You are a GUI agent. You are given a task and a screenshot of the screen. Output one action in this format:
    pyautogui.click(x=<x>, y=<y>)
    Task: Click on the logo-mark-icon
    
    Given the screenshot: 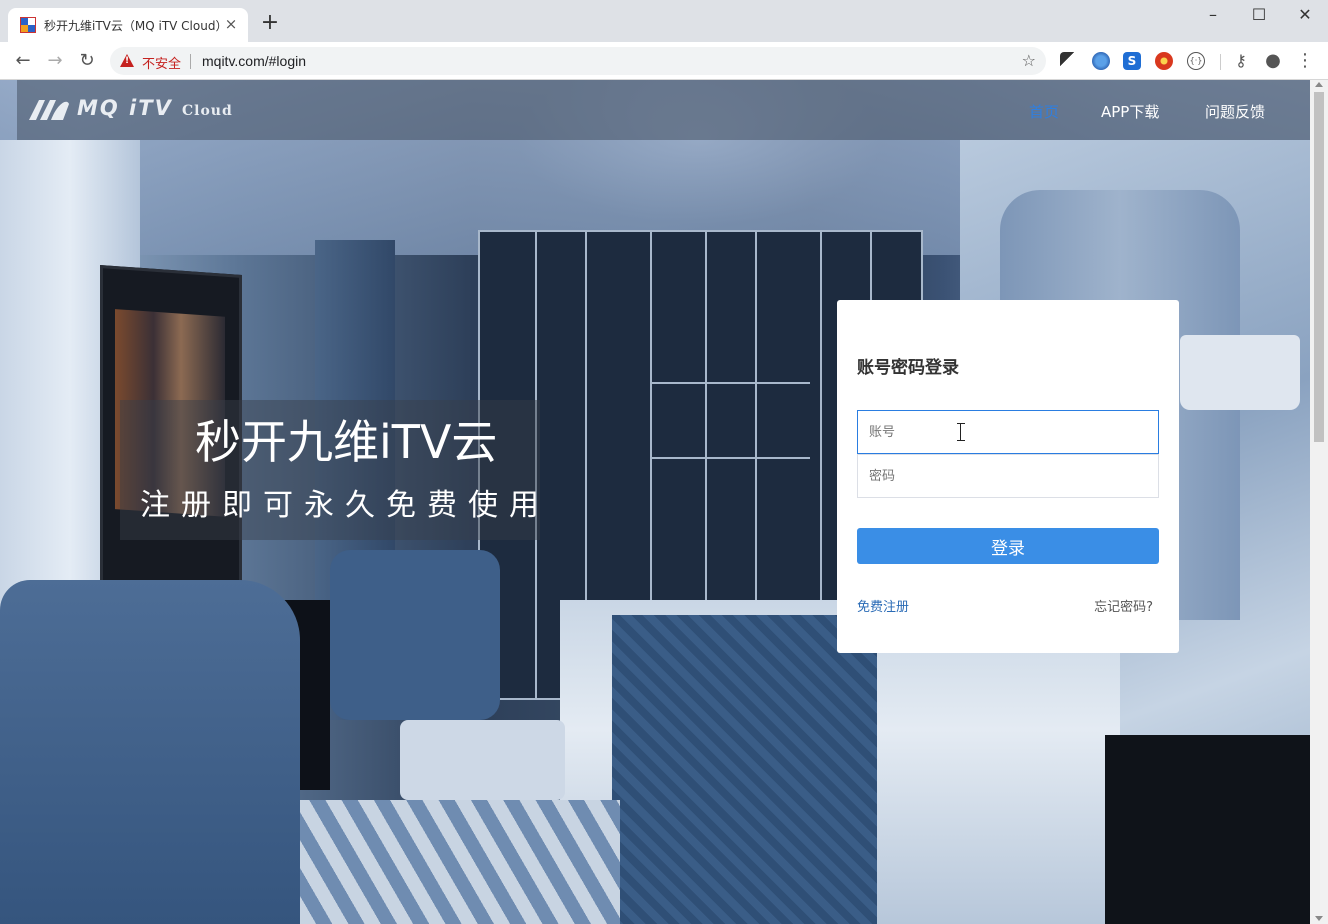 What is the action you would take?
    pyautogui.click(x=49, y=110)
    